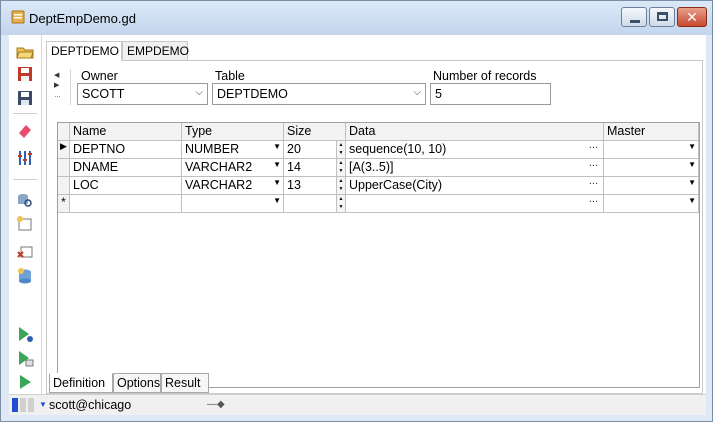  What do you see at coordinates (25, 252) in the screenshot?
I see `delete-table-icon` at bounding box center [25, 252].